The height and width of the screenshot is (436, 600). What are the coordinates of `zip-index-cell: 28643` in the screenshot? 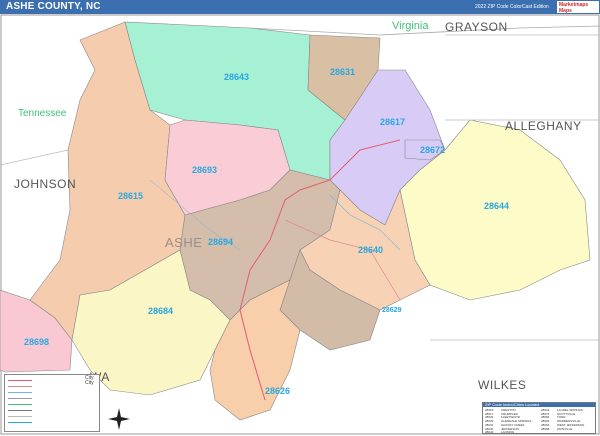 It's located at (489, 432).